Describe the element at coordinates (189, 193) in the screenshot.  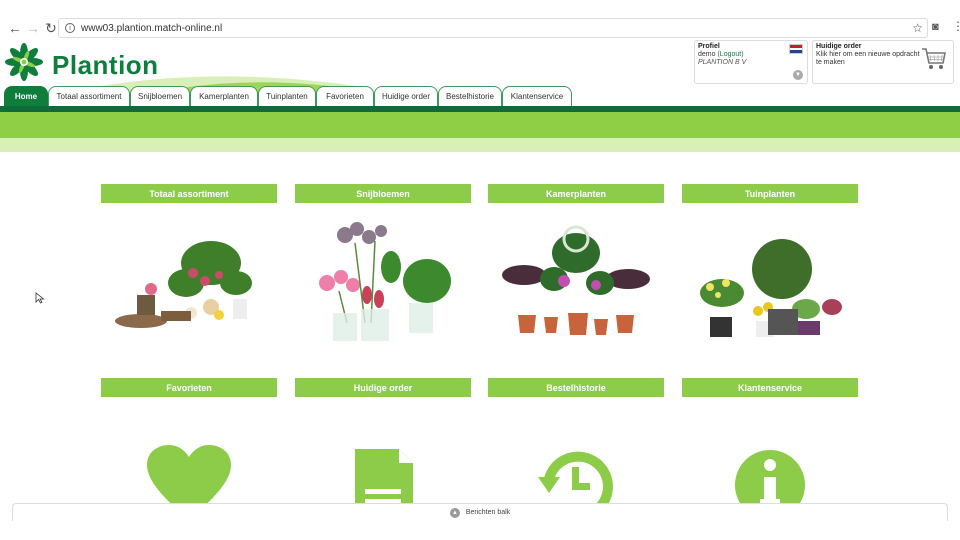
I see `tile-label: Totaal assortiment` at that location.